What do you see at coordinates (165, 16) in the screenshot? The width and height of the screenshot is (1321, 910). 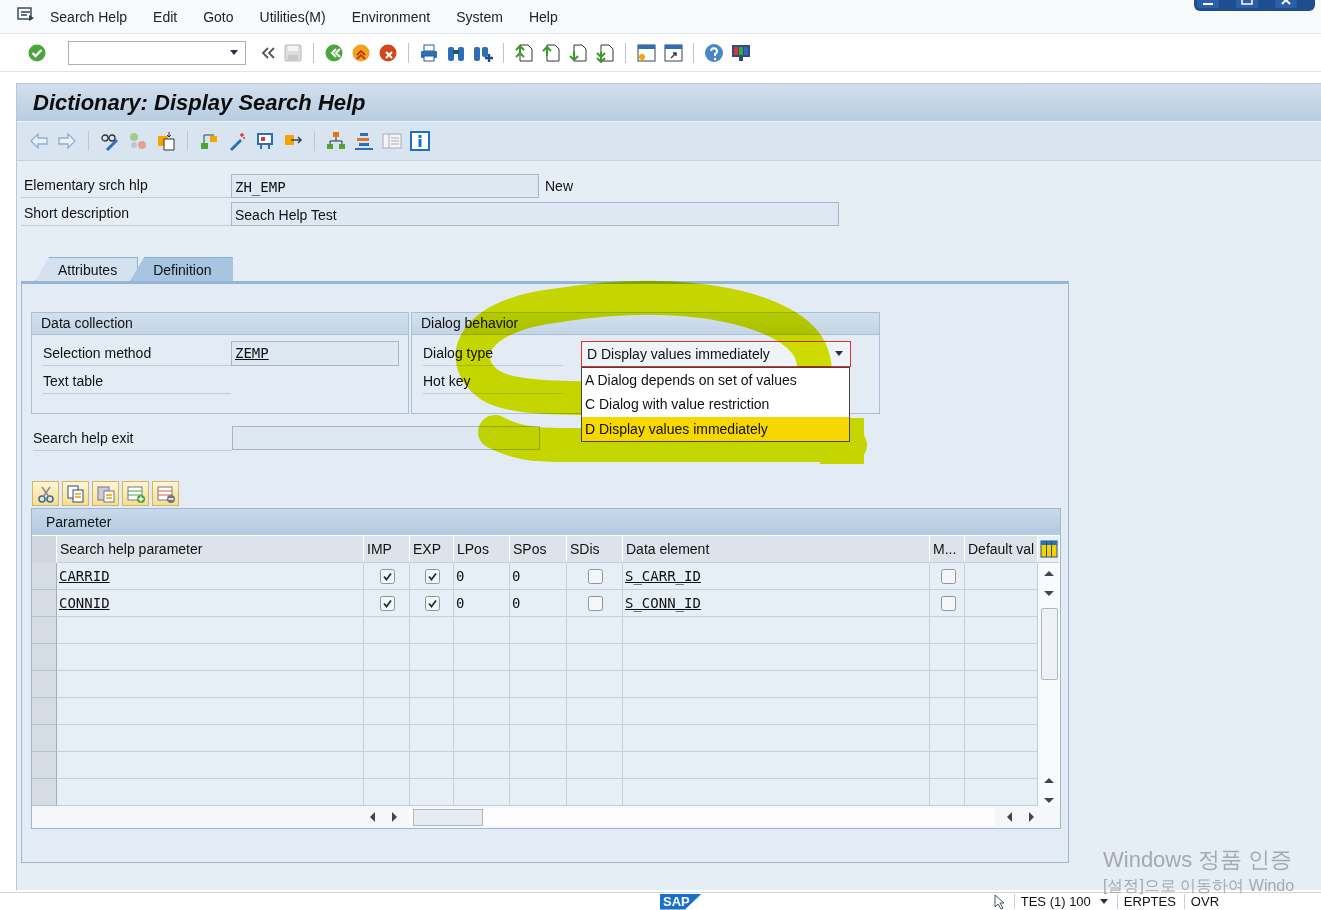 I see `menu-item: Edit` at bounding box center [165, 16].